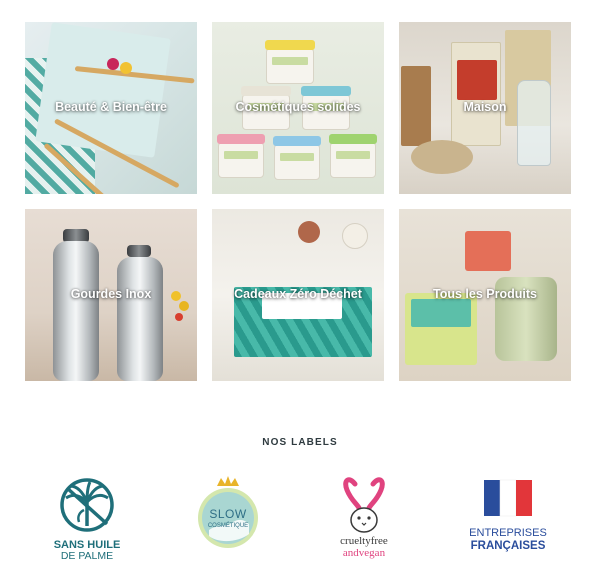 This screenshot has width=600, height=581. What do you see at coordinates (228, 525) in the screenshot?
I see `label-line2: COSMÉTIQUE` at bounding box center [228, 525].